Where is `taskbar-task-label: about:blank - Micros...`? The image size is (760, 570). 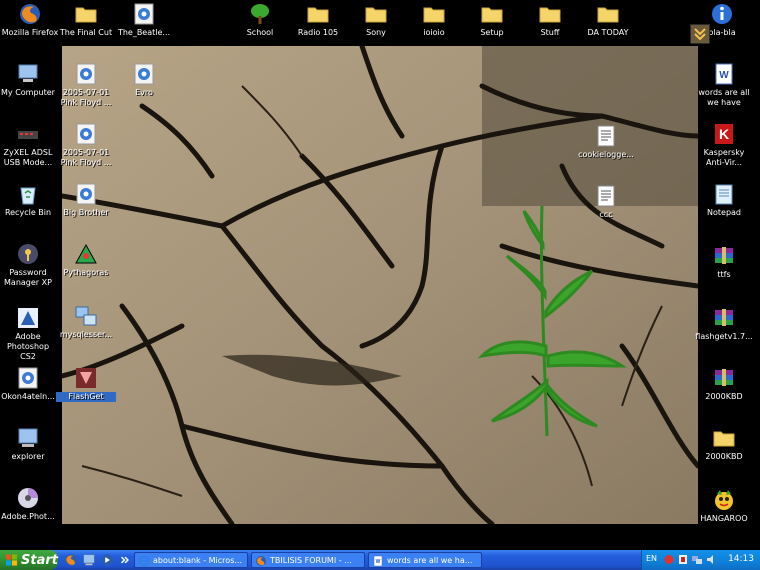
taskbar-task-label: about:blank - Micros... is located at coordinates (197, 560).